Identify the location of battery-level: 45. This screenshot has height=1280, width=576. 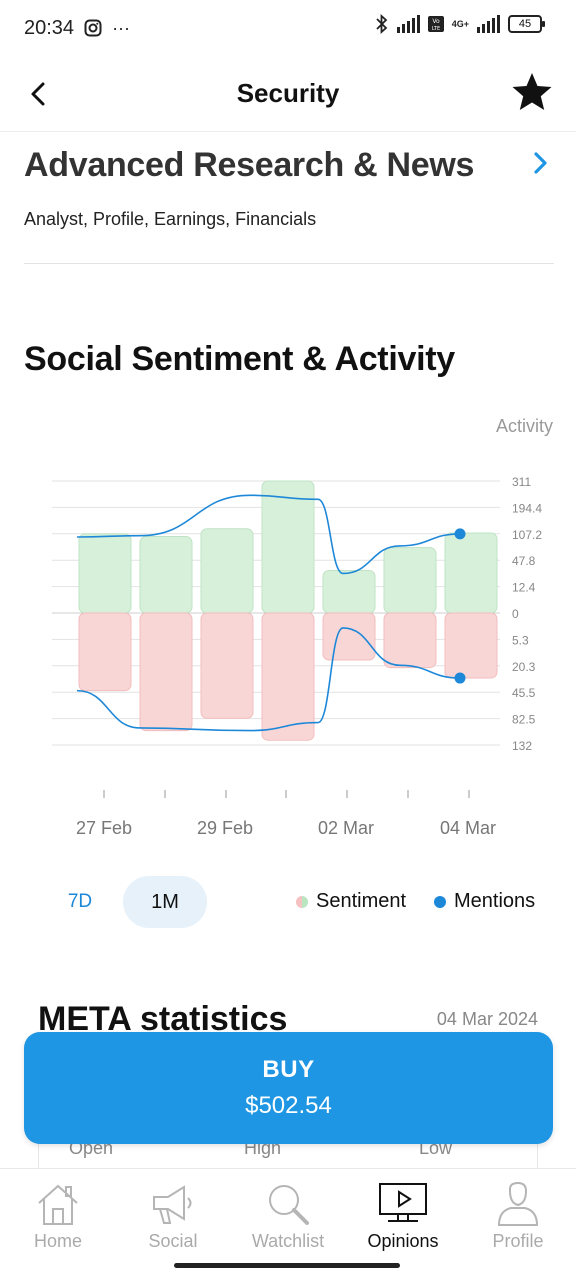
(525, 24).